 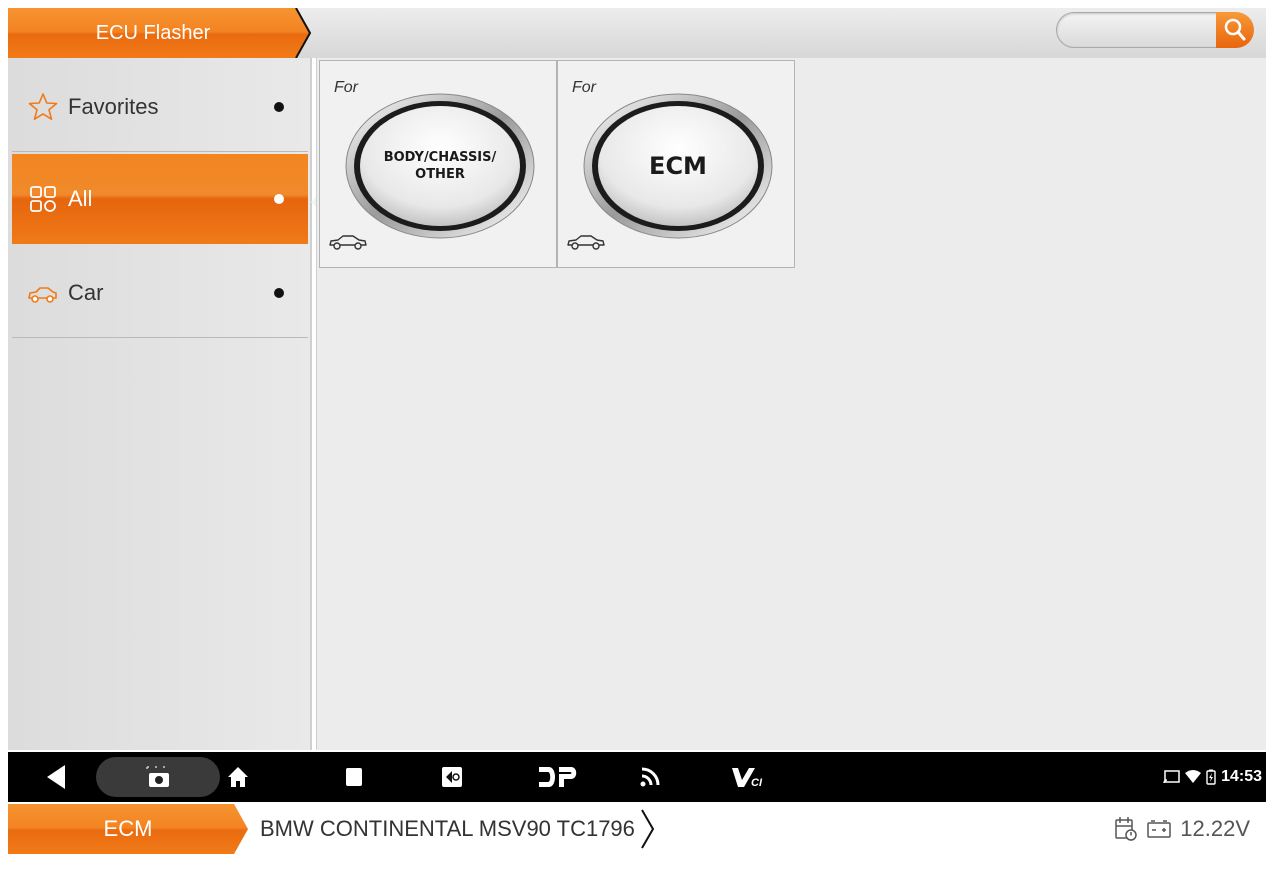 What do you see at coordinates (1193, 776) in the screenshot?
I see `wifi-icon` at bounding box center [1193, 776].